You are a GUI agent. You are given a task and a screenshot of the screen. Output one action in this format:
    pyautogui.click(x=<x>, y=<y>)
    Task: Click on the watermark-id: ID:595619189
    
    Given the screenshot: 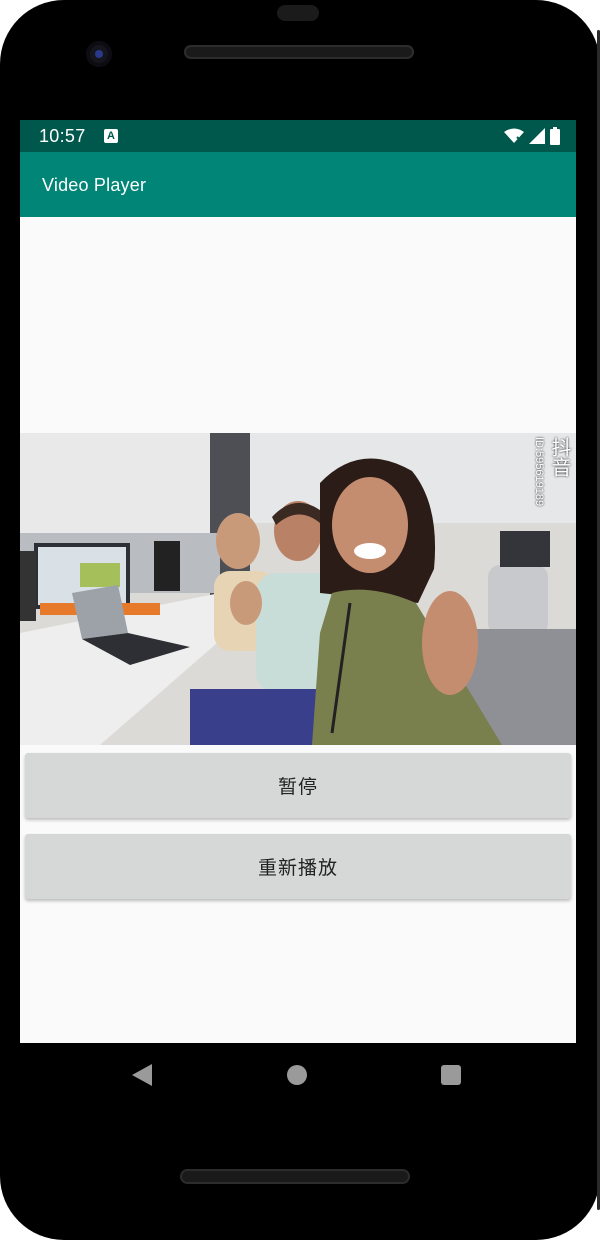 What is the action you would take?
    pyautogui.click(x=539, y=472)
    